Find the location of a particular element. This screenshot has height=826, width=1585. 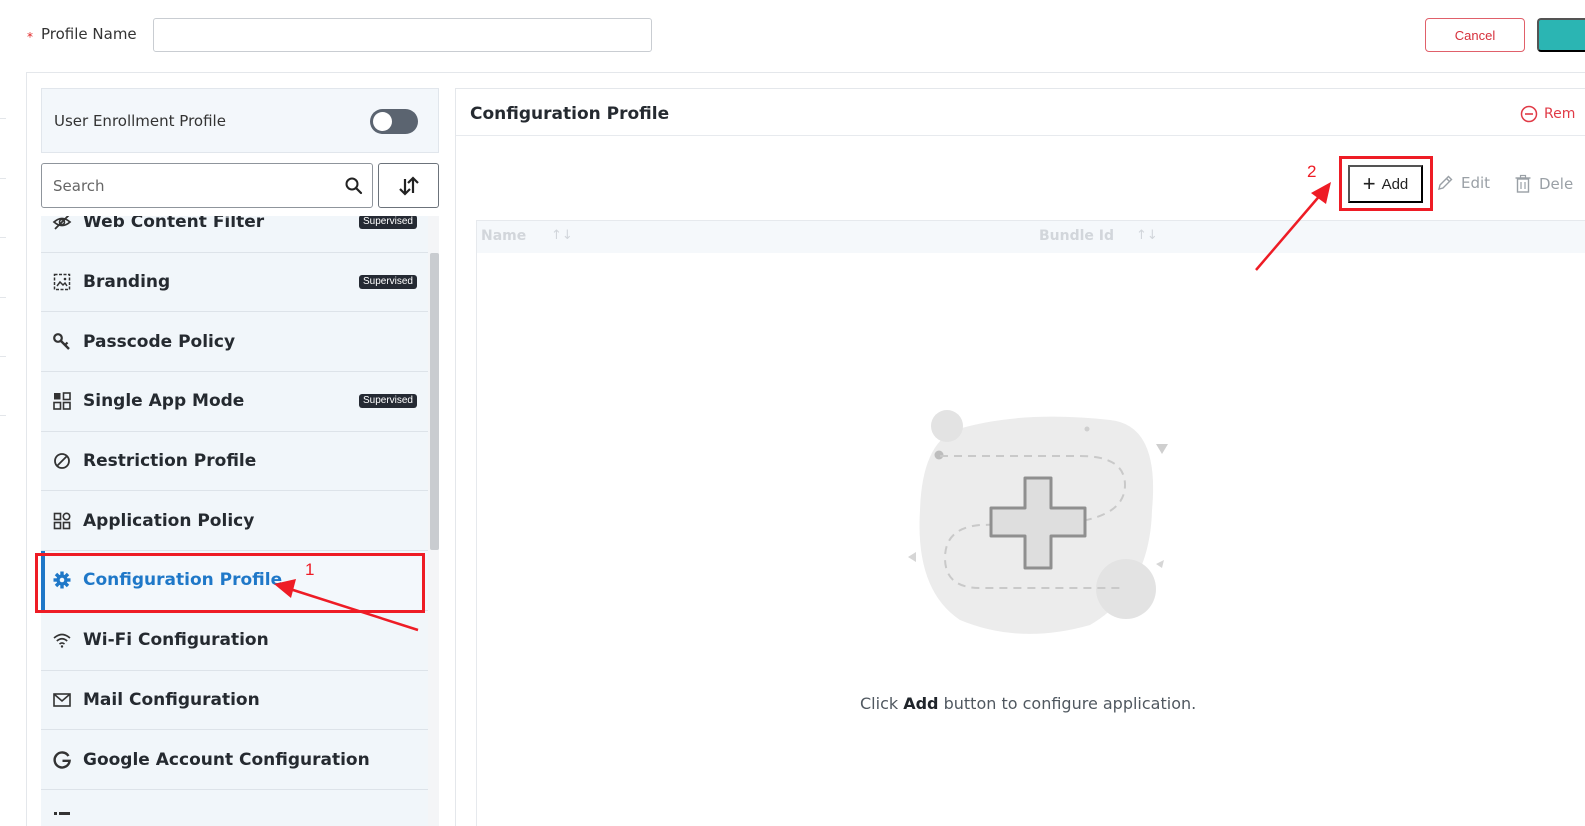

list-item-branding: Branding Supervised is located at coordinates (234, 282).